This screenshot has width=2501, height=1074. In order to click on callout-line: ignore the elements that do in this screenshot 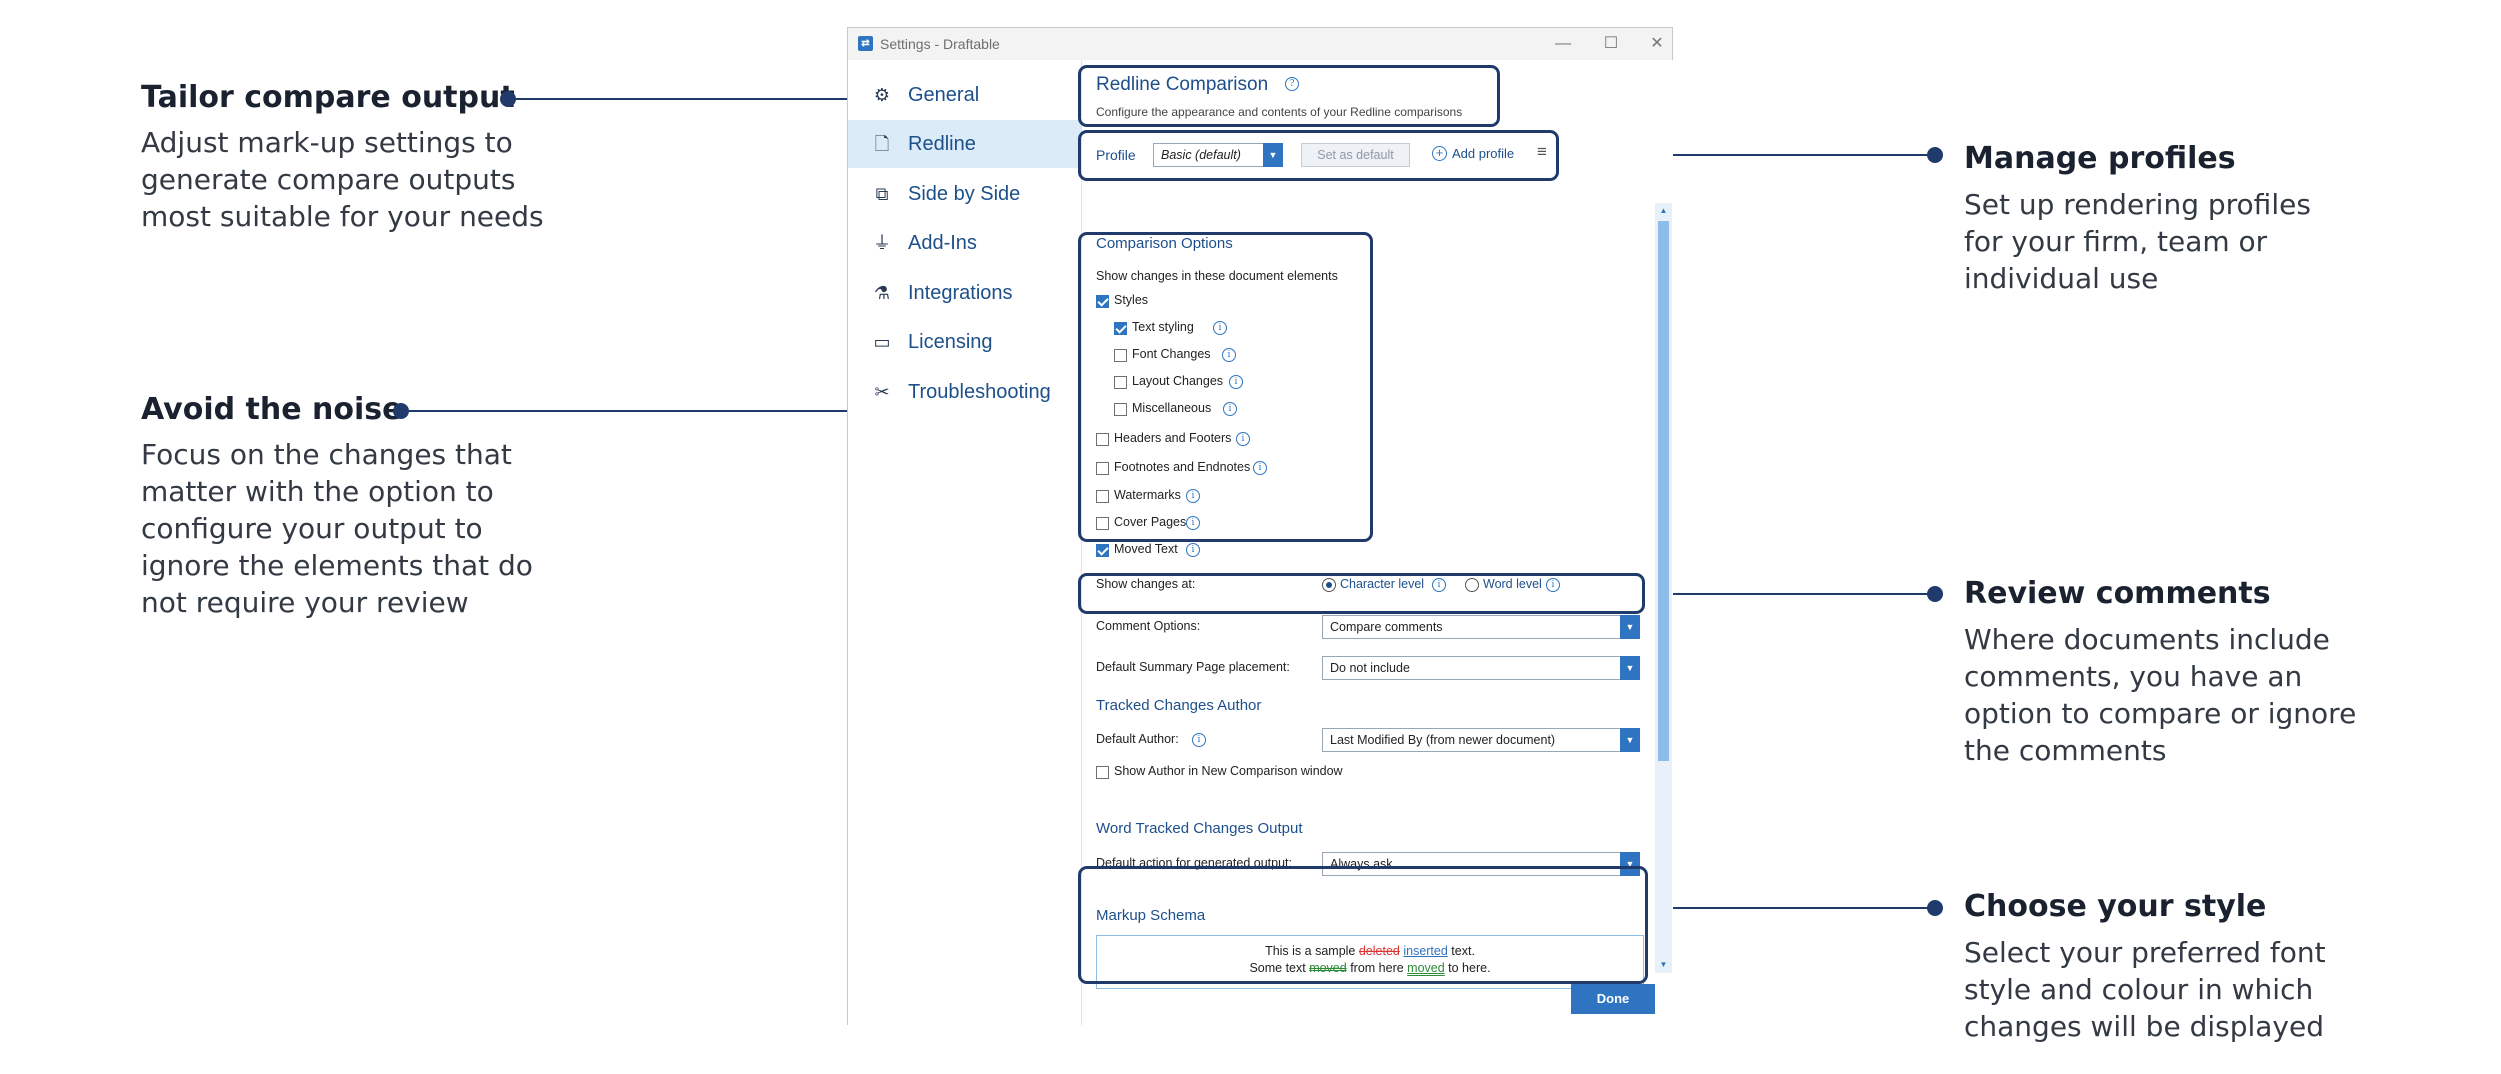, I will do `click(337, 565)`.